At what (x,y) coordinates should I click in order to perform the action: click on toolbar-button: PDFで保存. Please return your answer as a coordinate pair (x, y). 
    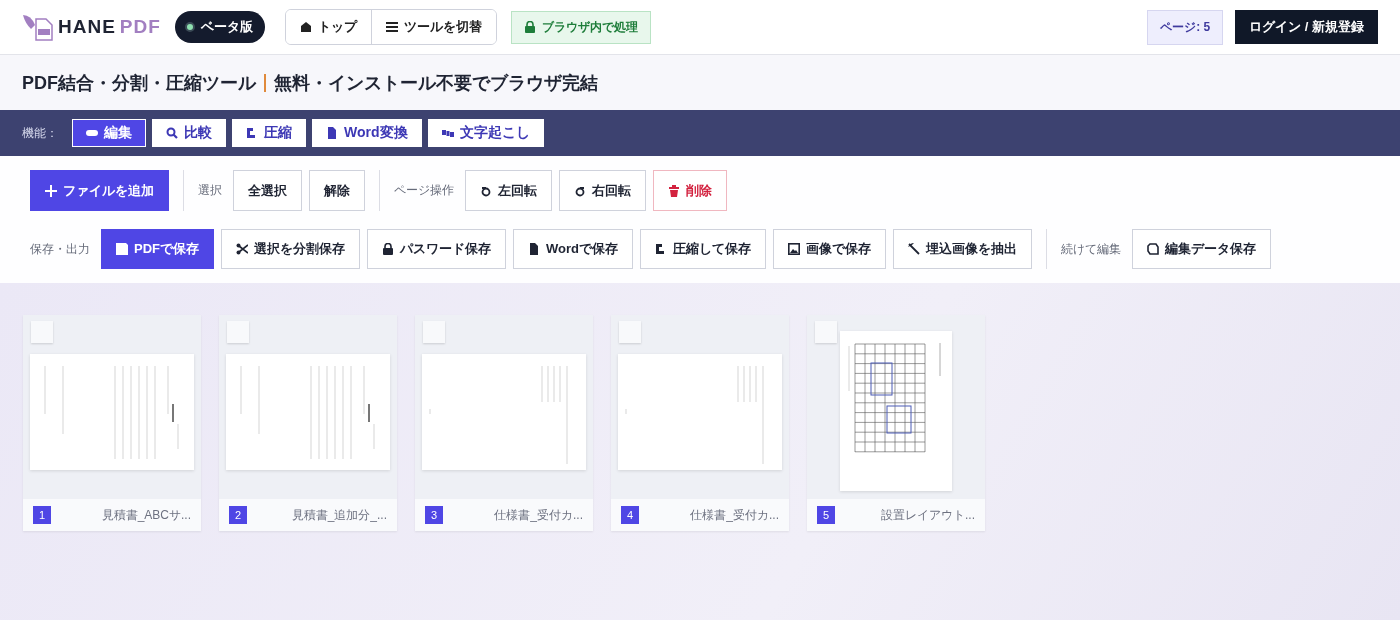
    Looking at the image, I should click on (157, 249).